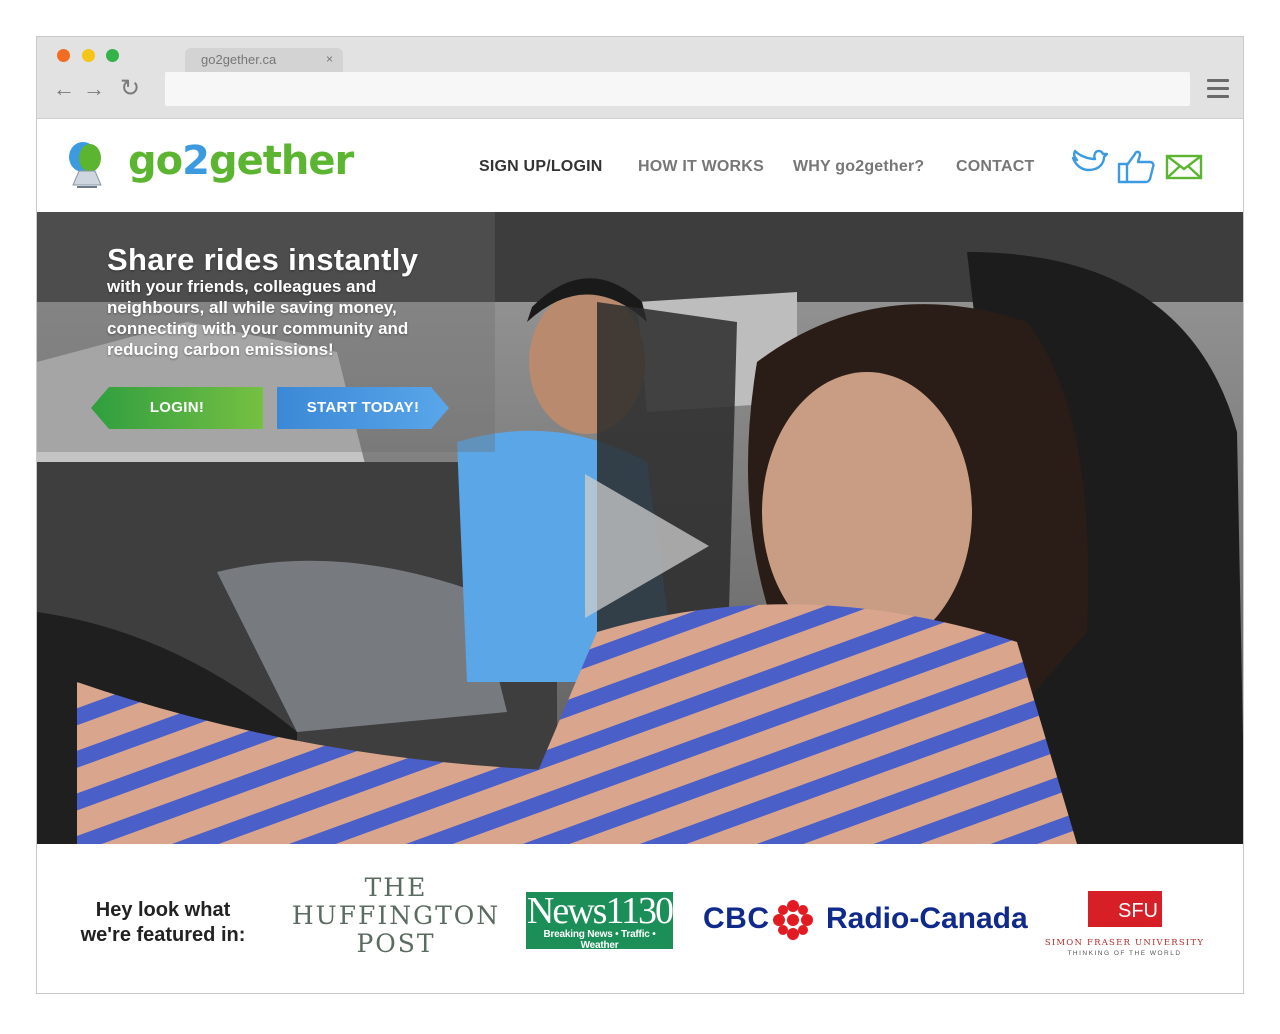 This screenshot has width=1280, height=1034. I want to click on logo-two: 2, so click(196, 161).